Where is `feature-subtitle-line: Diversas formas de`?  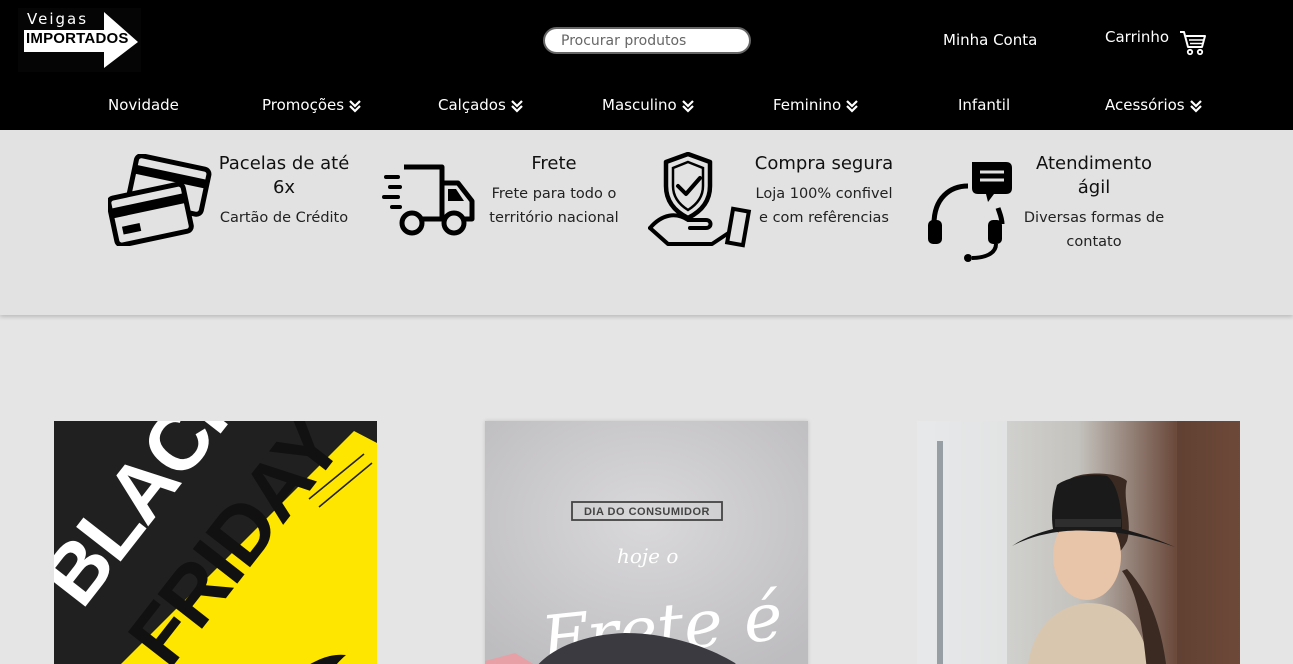
feature-subtitle-line: Diversas formas de is located at coordinates (1094, 218).